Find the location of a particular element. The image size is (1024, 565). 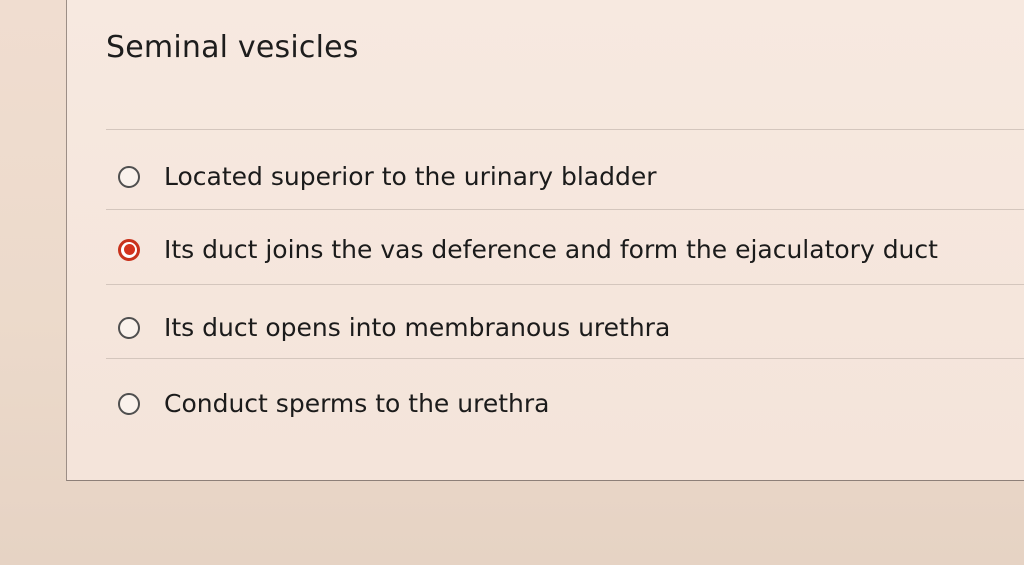

answer-option-label: Conduct sperms to the urethra is located at coordinates (357, 403).